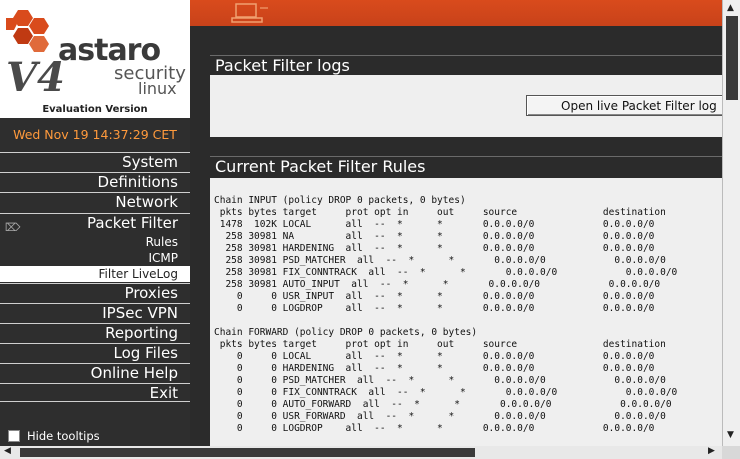 The height and width of the screenshot is (459, 740). What do you see at coordinates (140, 313) in the screenshot?
I see `nav-label: IPSec VPN` at bounding box center [140, 313].